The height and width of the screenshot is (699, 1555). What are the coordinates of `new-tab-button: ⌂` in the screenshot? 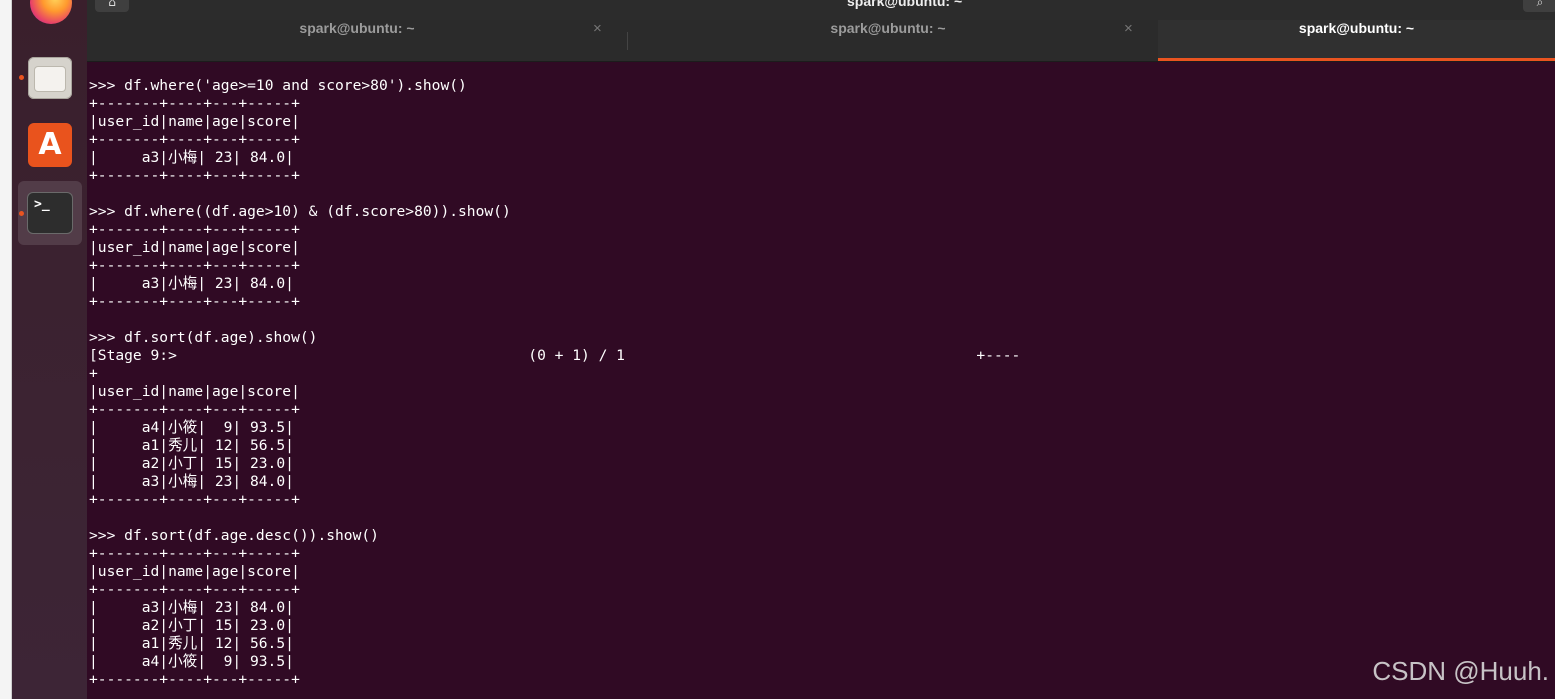 It's located at (112, 6).